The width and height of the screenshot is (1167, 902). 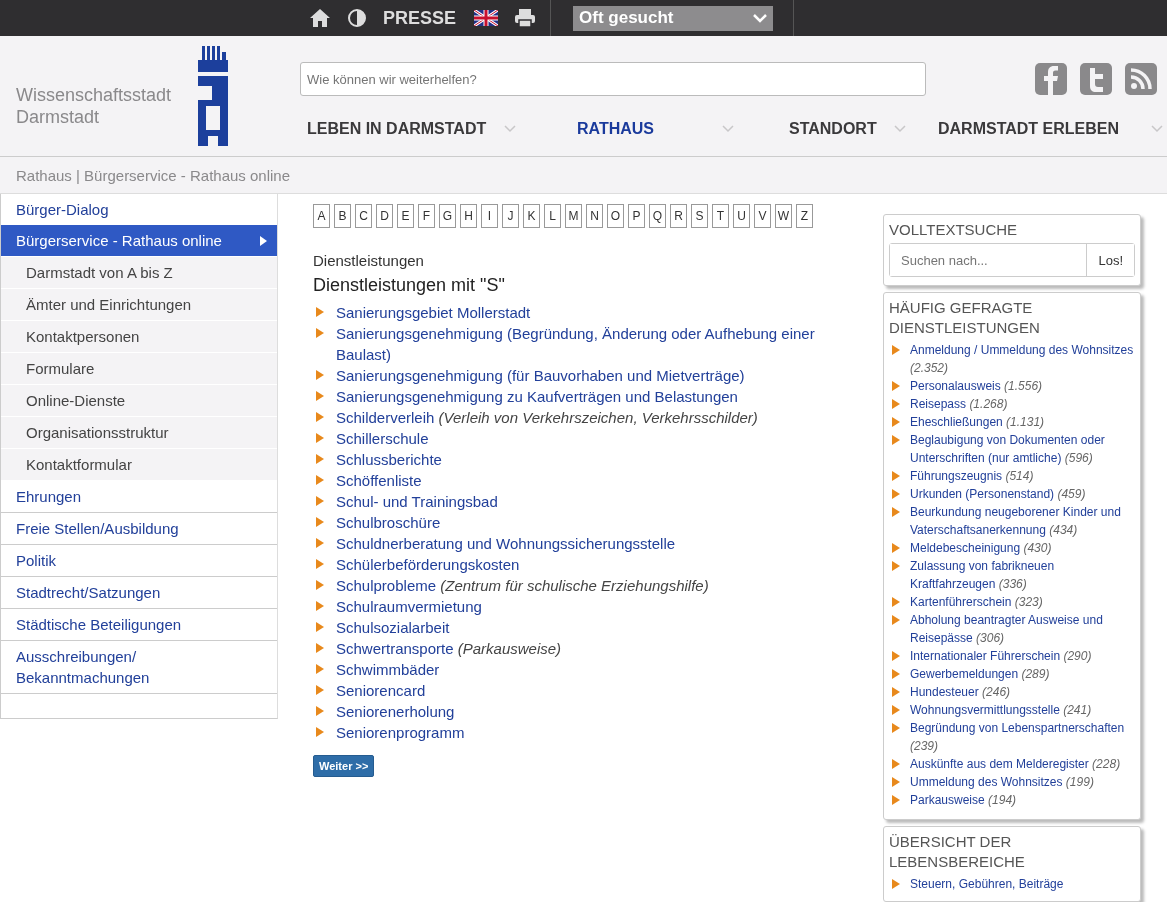 I want to click on service-link: Führungszeugnis (514), so click(x=972, y=476).